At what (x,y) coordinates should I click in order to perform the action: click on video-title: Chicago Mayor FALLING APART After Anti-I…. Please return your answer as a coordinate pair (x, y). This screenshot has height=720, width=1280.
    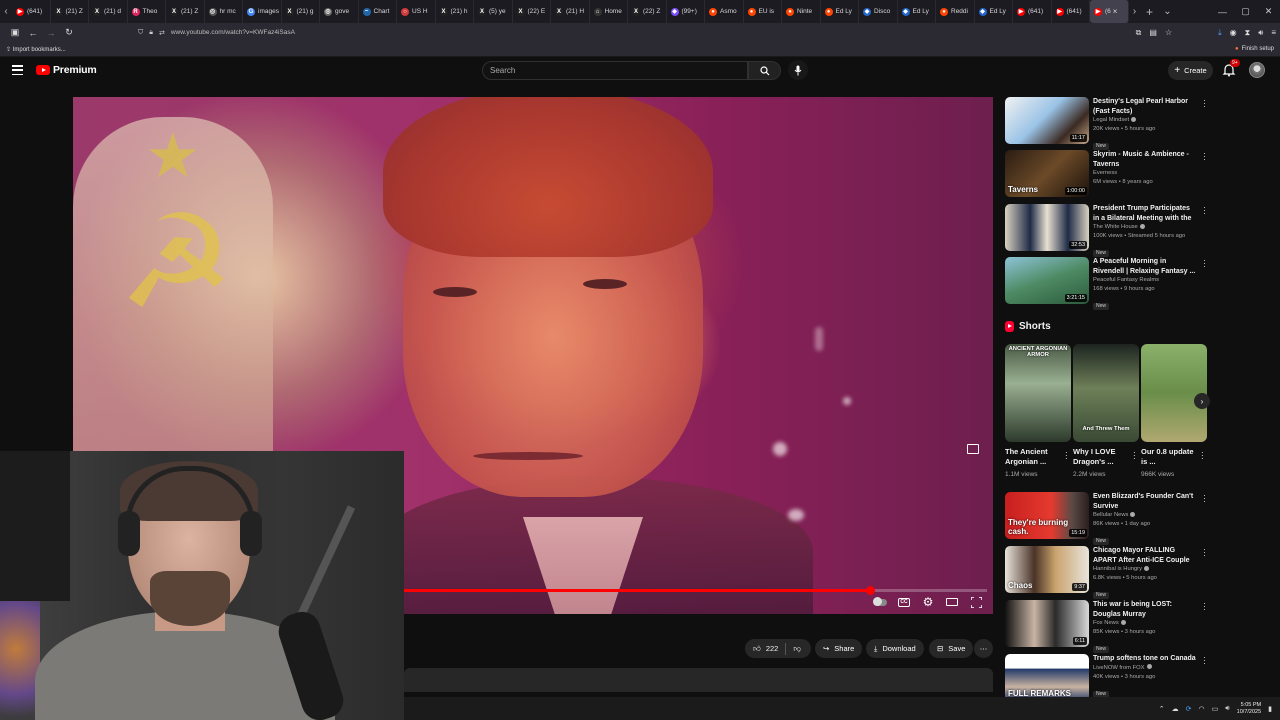
    Looking at the image, I should click on (1145, 555).